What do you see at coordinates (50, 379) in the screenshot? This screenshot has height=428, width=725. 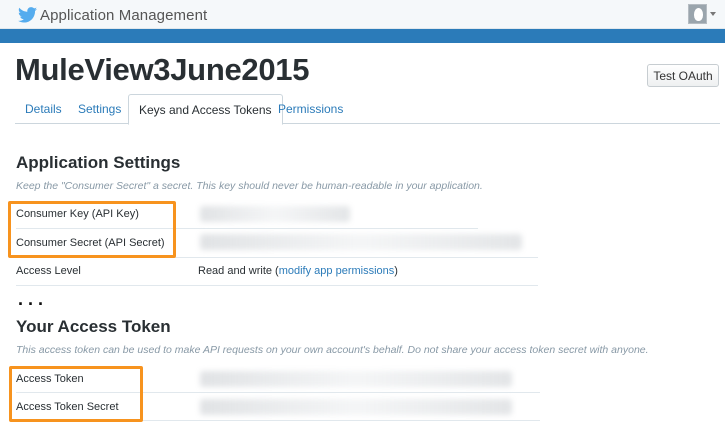 I see `access-token-label: Access Token` at bounding box center [50, 379].